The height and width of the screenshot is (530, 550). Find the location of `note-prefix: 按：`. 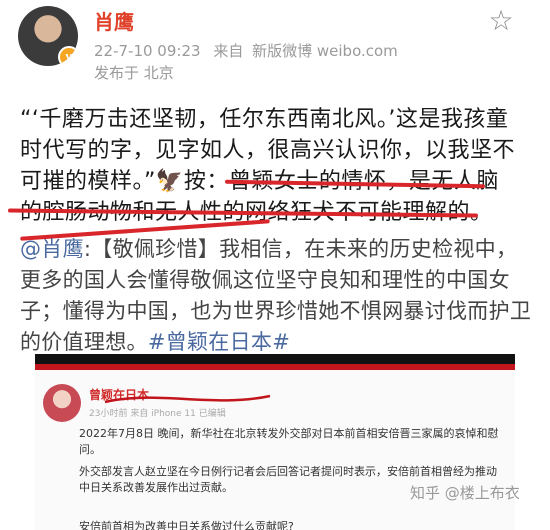

note-prefix: 按： is located at coordinates (206, 181).